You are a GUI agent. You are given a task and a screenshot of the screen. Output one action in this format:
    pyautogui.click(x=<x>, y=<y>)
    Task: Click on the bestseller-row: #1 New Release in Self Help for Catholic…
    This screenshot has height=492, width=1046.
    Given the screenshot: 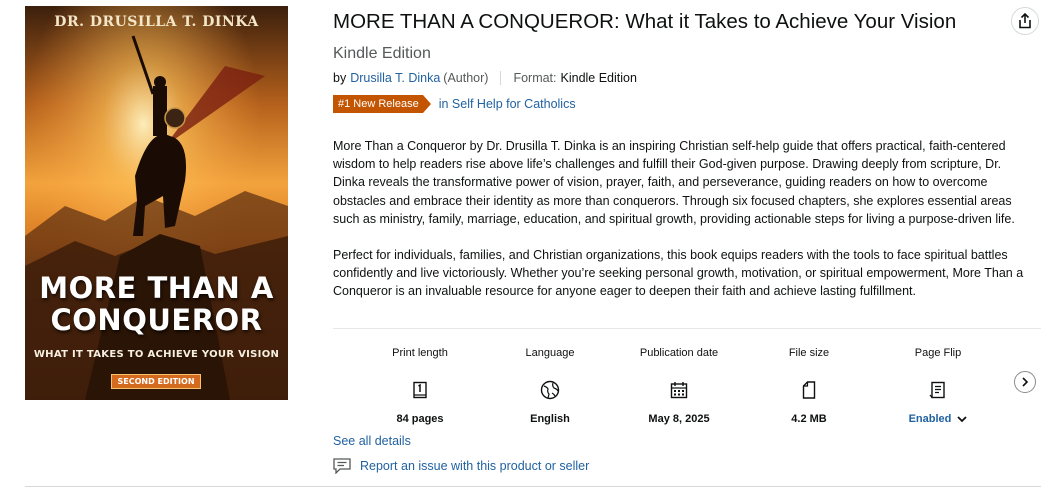 What is the action you would take?
    pyautogui.click(x=454, y=104)
    